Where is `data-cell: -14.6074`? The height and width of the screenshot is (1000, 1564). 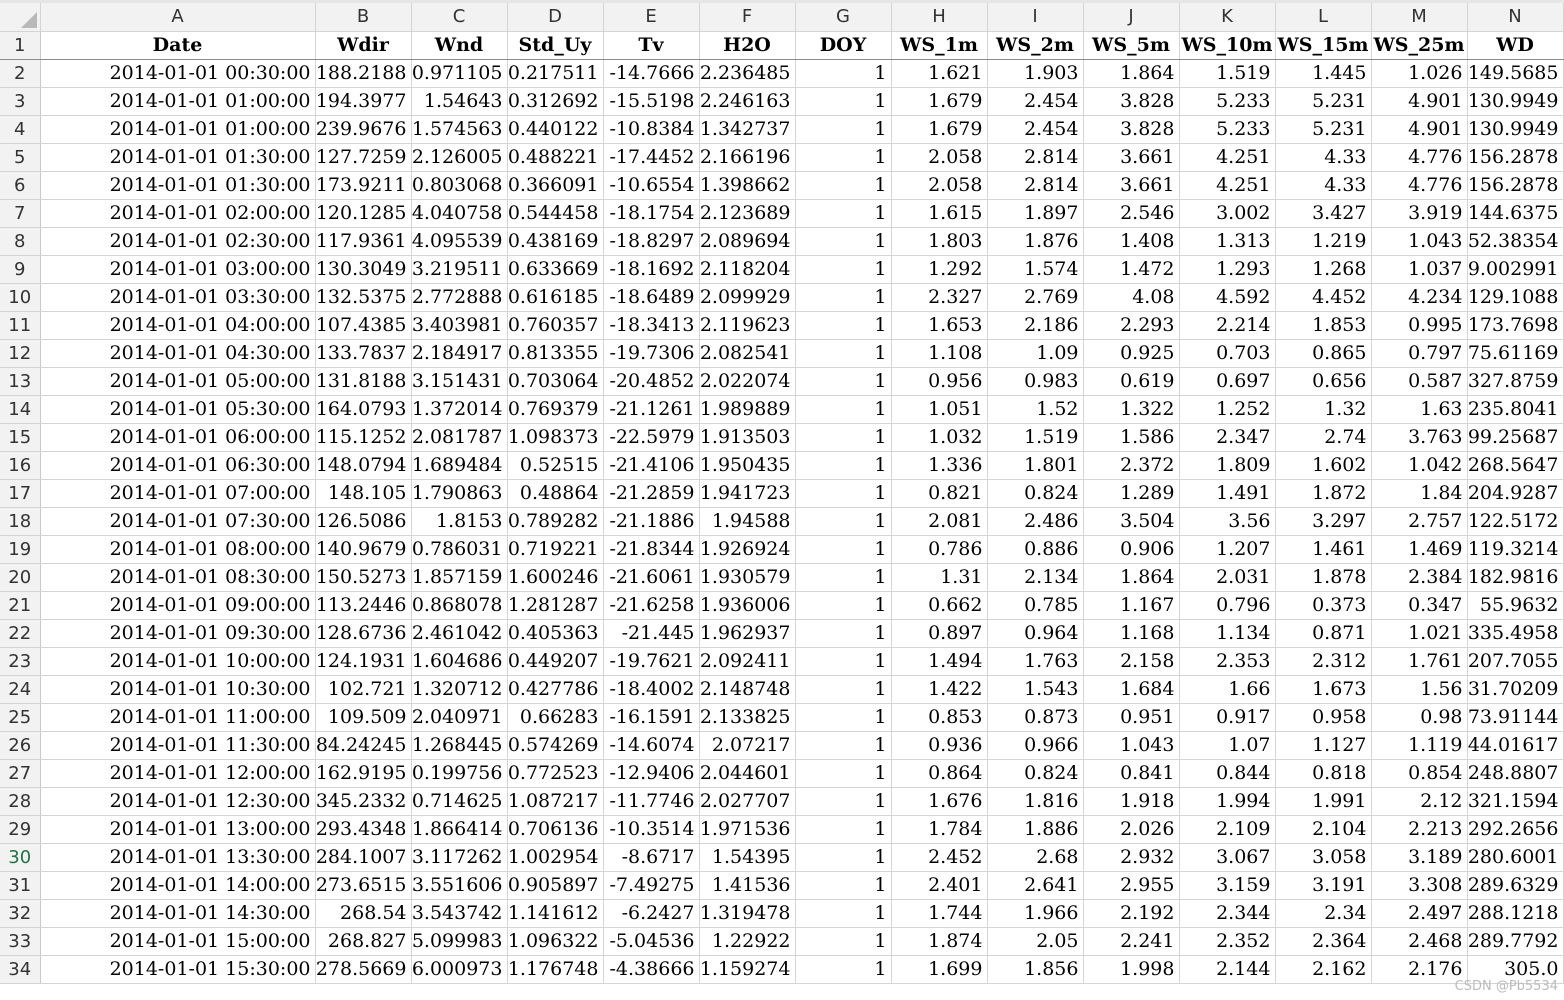
data-cell: -14.6074 is located at coordinates (651, 745).